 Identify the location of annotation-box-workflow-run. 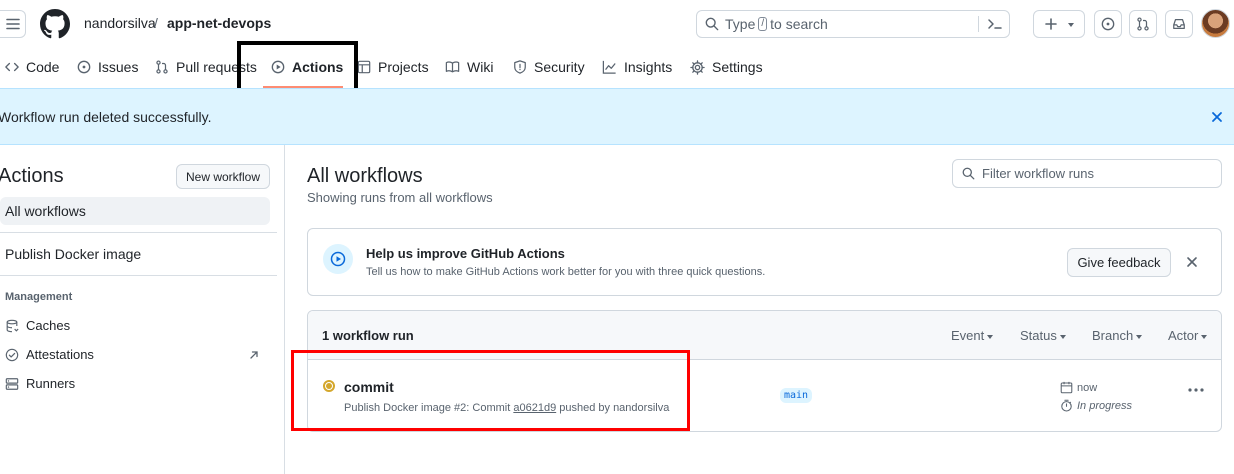
(490, 390).